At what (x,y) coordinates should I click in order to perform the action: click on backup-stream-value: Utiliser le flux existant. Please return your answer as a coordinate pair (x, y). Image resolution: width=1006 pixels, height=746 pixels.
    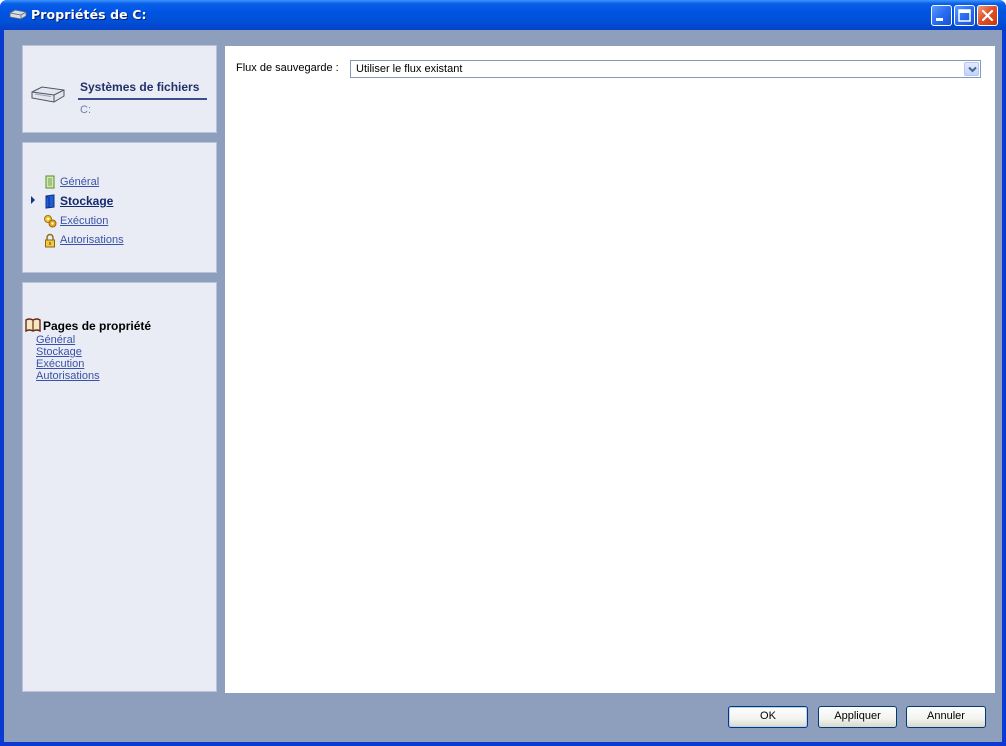
    Looking at the image, I should click on (409, 69).